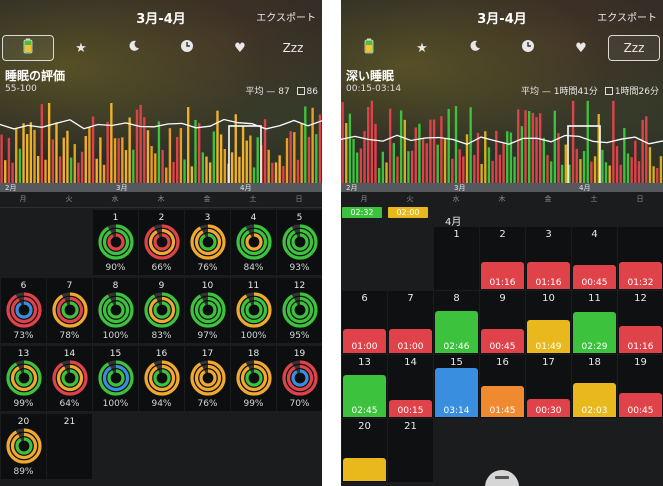 This screenshot has width=663, height=486. I want to click on day-number: 16, so click(502, 362).